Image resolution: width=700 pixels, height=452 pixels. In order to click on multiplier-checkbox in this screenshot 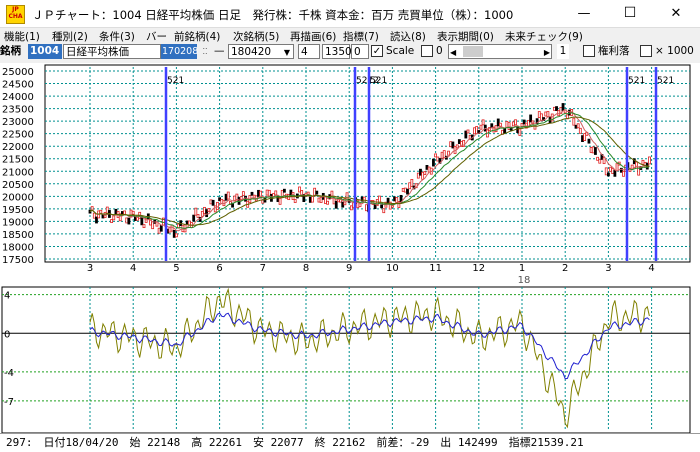, I will do `click(646, 51)`.